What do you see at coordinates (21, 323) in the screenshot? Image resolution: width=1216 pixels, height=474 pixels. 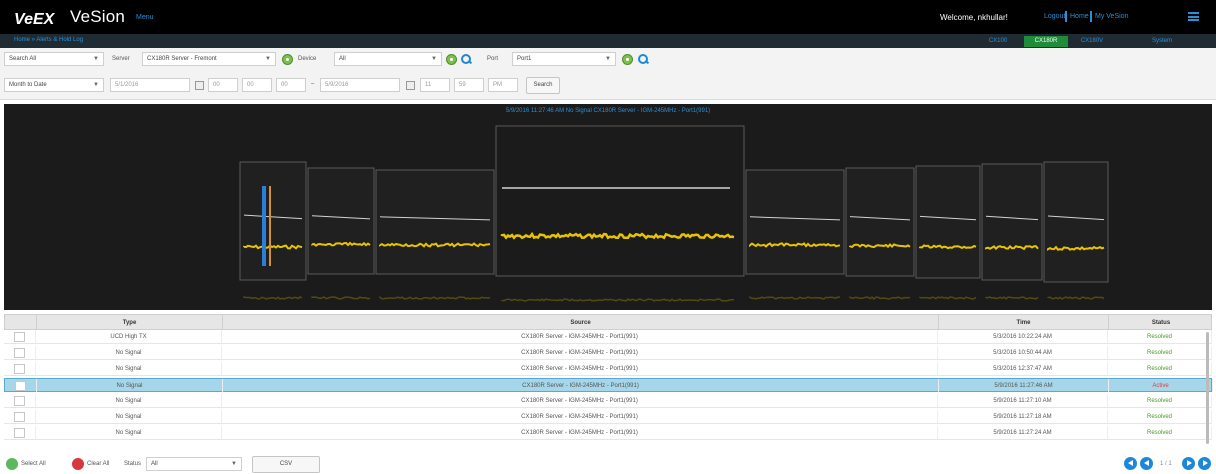 I see `select-column-header` at bounding box center [21, 323].